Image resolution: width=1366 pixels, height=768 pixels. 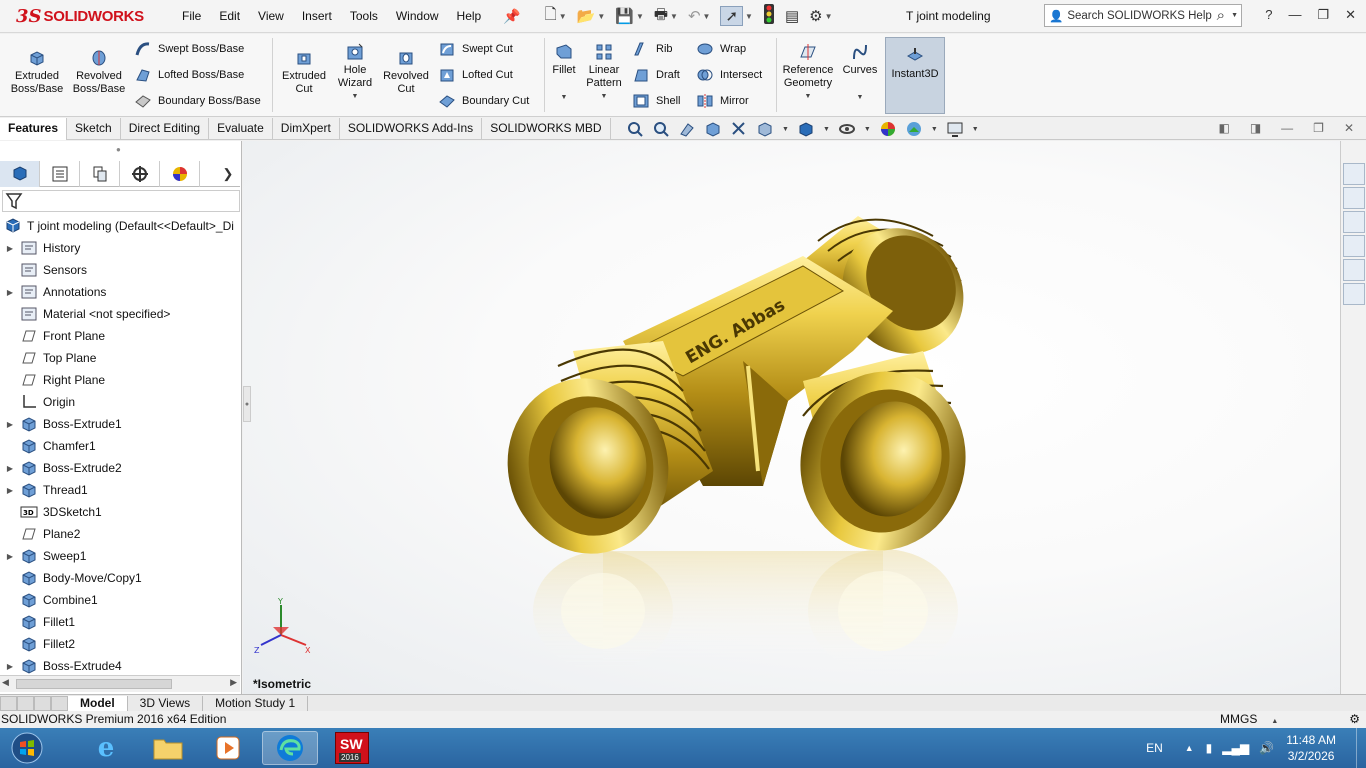 What do you see at coordinates (180, 174) in the screenshot?
I see `display-manager-tab` at bounding box center [180, 174].